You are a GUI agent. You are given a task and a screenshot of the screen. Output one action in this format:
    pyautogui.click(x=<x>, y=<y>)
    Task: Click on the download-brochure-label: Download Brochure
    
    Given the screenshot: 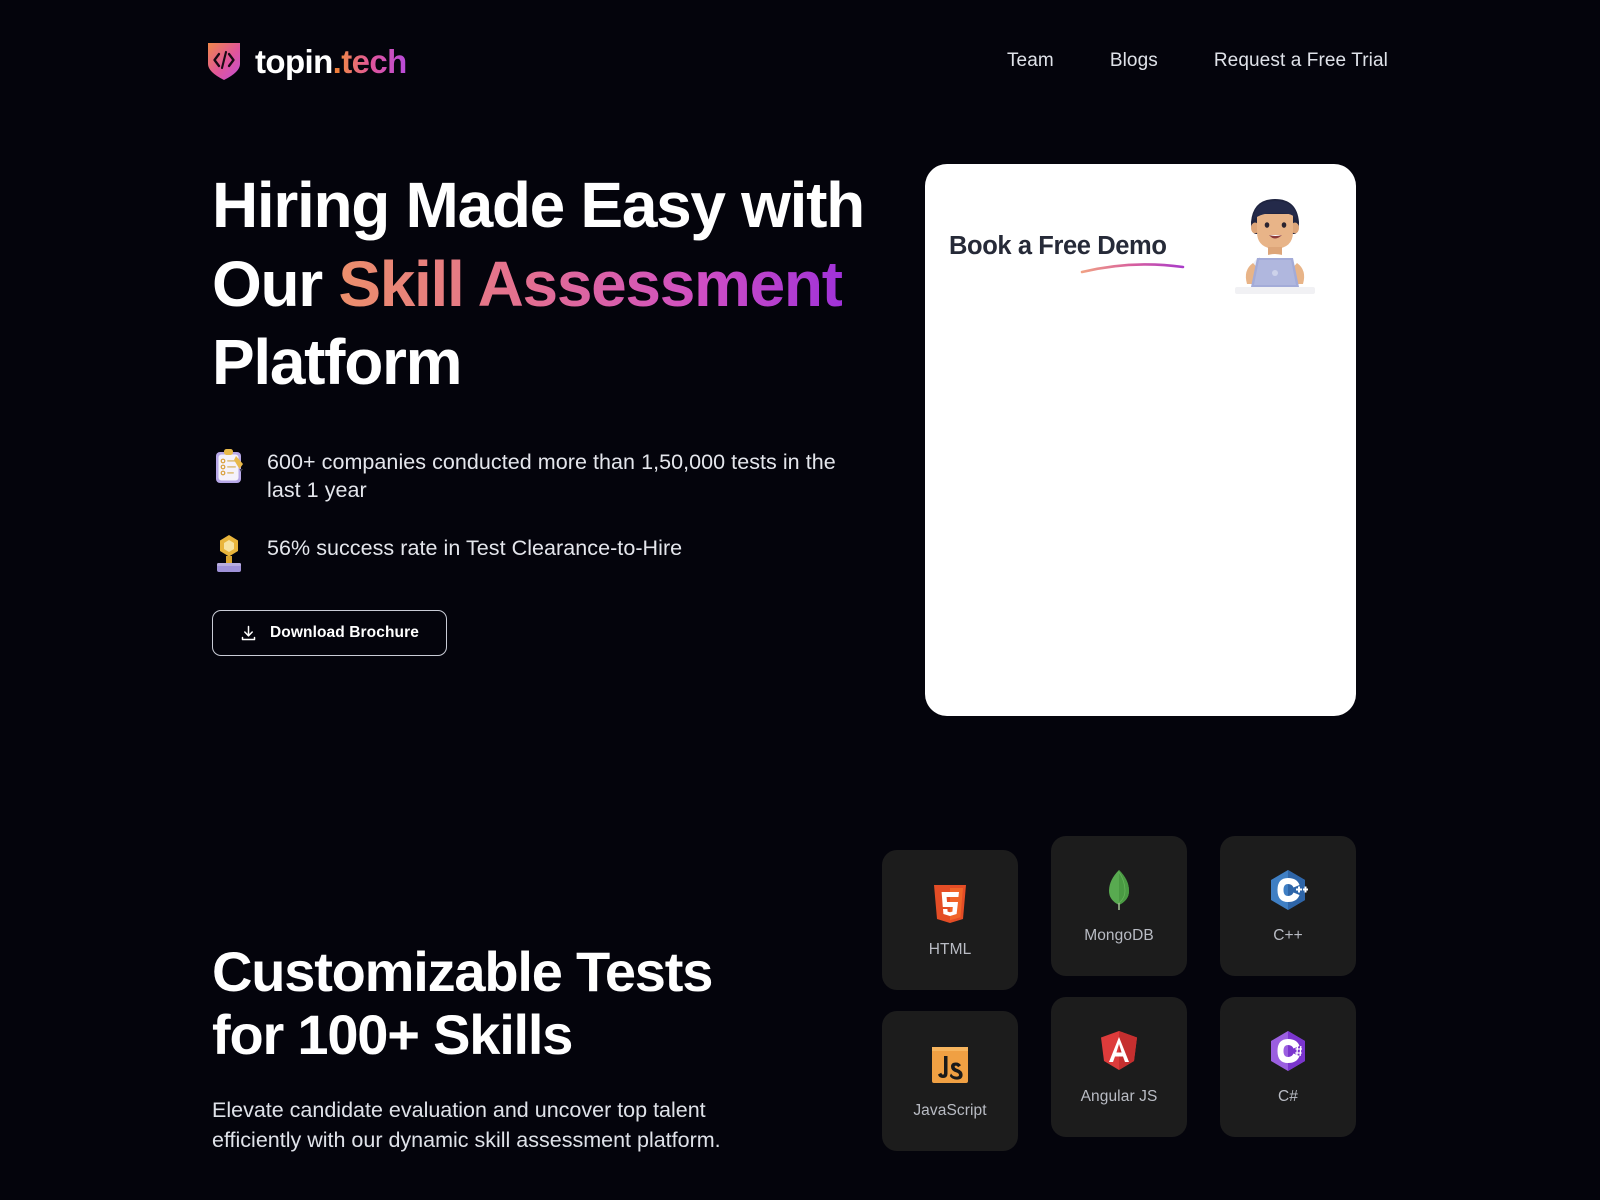 What is the action you would take?
    pyautogui.click(x=344, y=633)
    